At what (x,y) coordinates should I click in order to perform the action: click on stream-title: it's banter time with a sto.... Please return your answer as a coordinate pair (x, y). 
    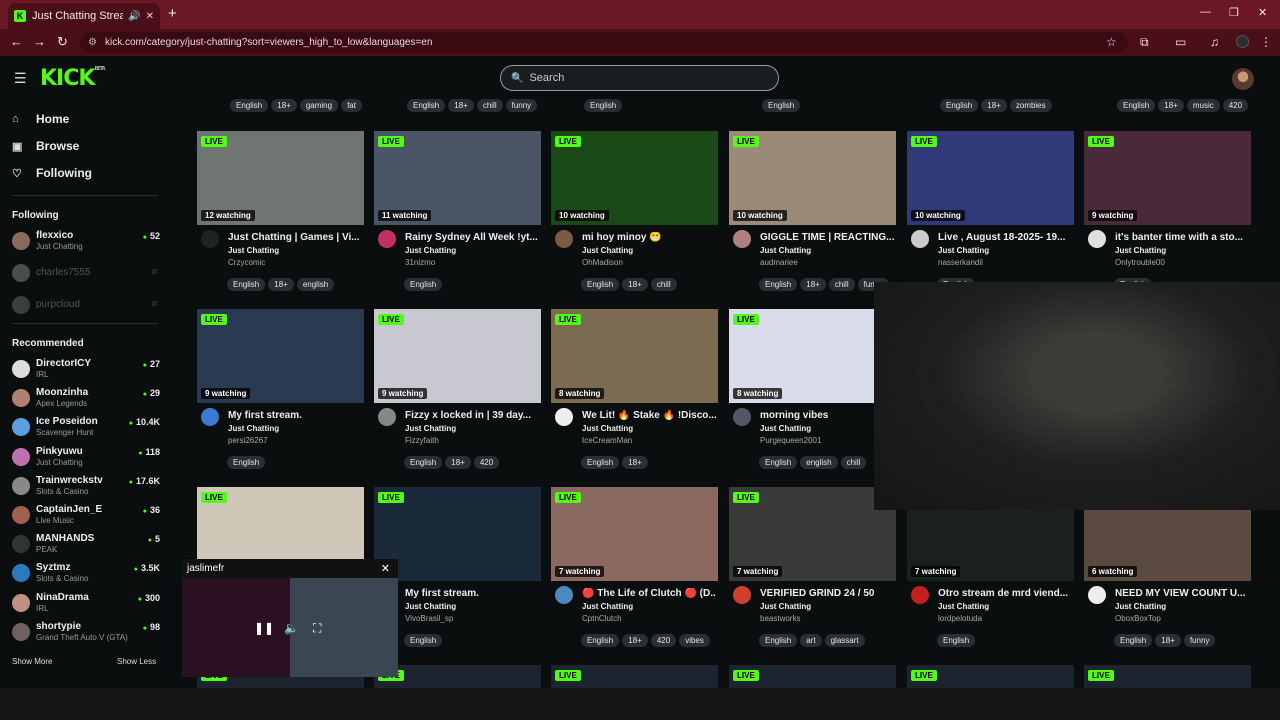
    Looking at the image, I should click on (1182, 237).